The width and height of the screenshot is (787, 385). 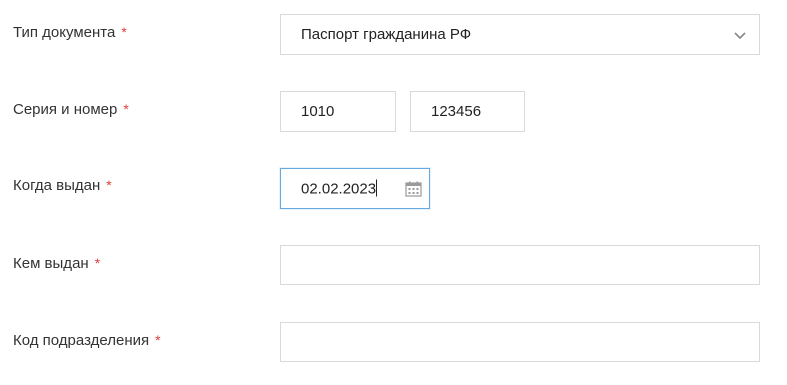 What do you see at coordinates (520, 34) in the screenshot?
I see `doc-type-select: Паспорт гражданина РФ` at bounding box center [520, 34].